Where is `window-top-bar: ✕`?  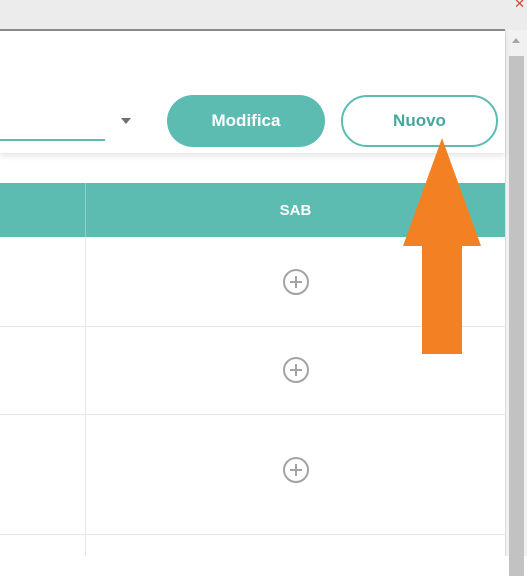
window-top-bar: ✕ is located at coordinates (263, 15).